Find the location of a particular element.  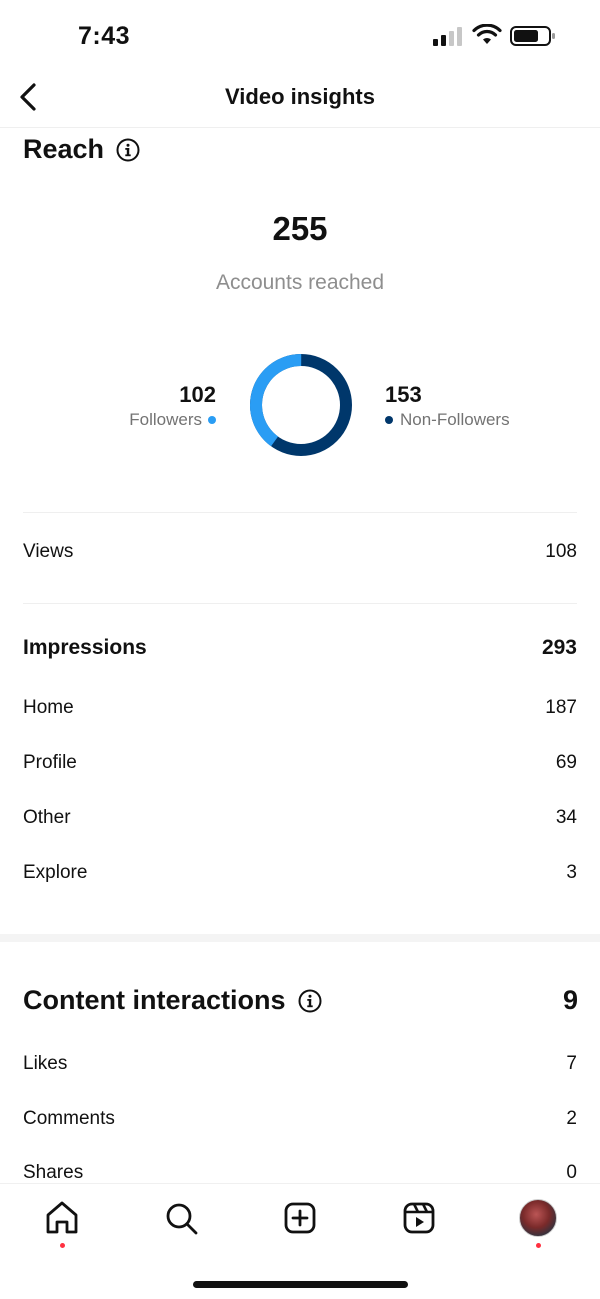

reach-donut-chart is located at coordinates (301, 405).